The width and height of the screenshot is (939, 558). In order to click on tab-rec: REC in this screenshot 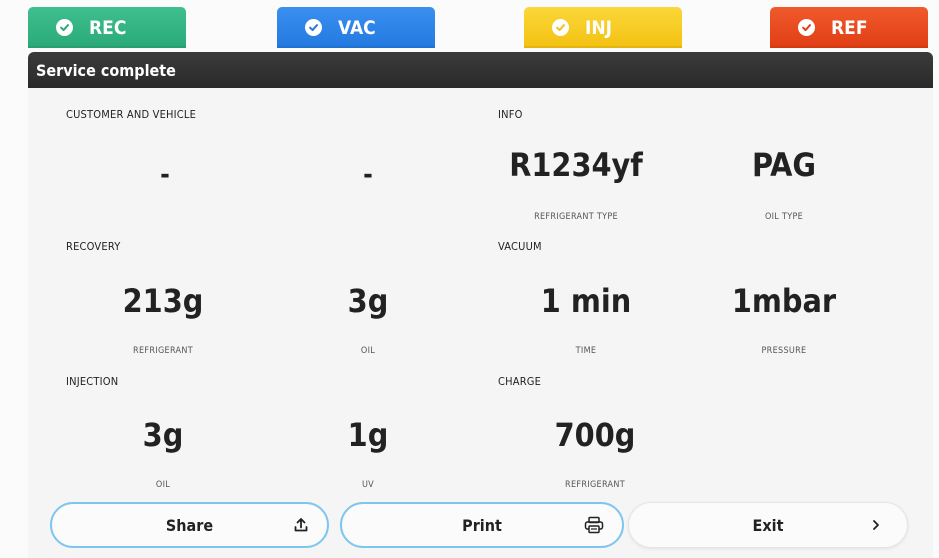, I will do `click(107, 27)`.